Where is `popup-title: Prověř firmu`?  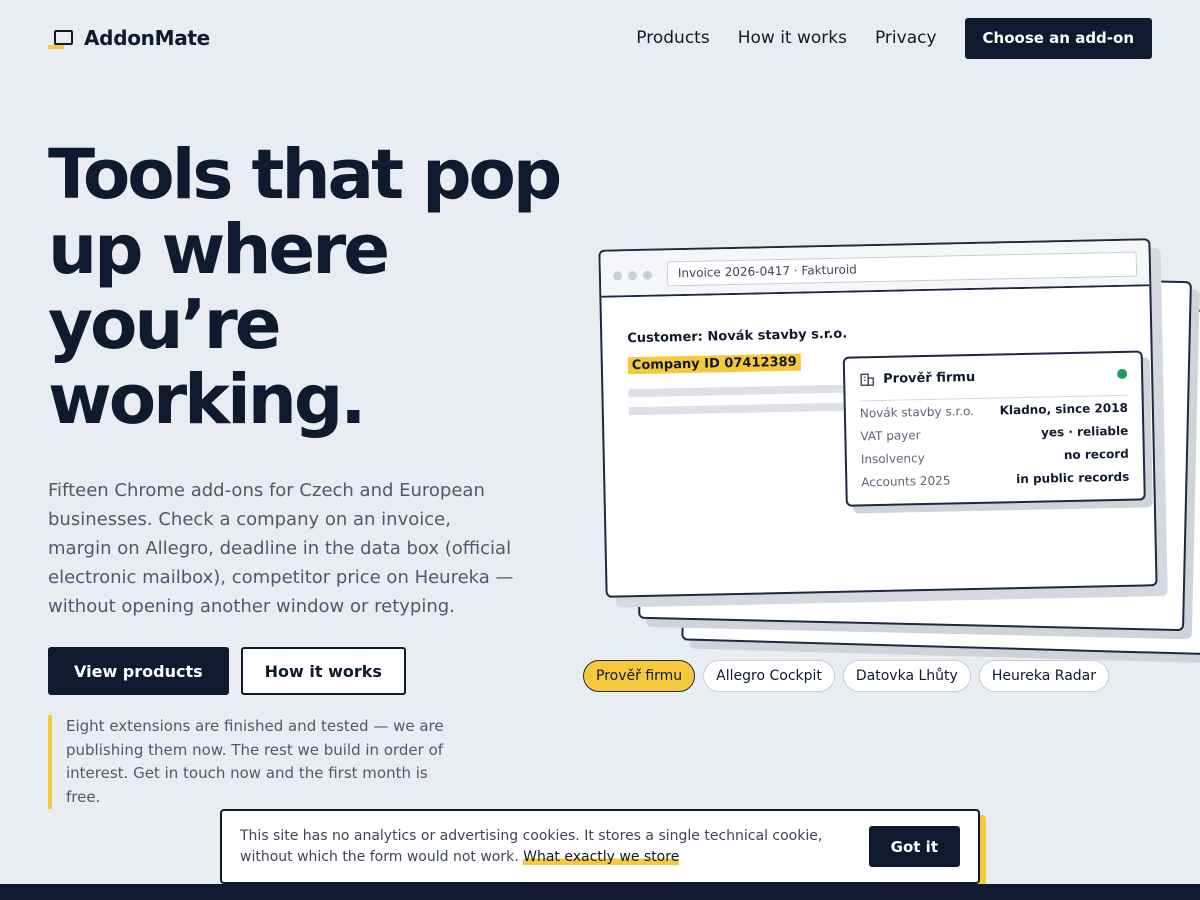 popup-title: Prověř firmu is located at coordinates (929, 378).